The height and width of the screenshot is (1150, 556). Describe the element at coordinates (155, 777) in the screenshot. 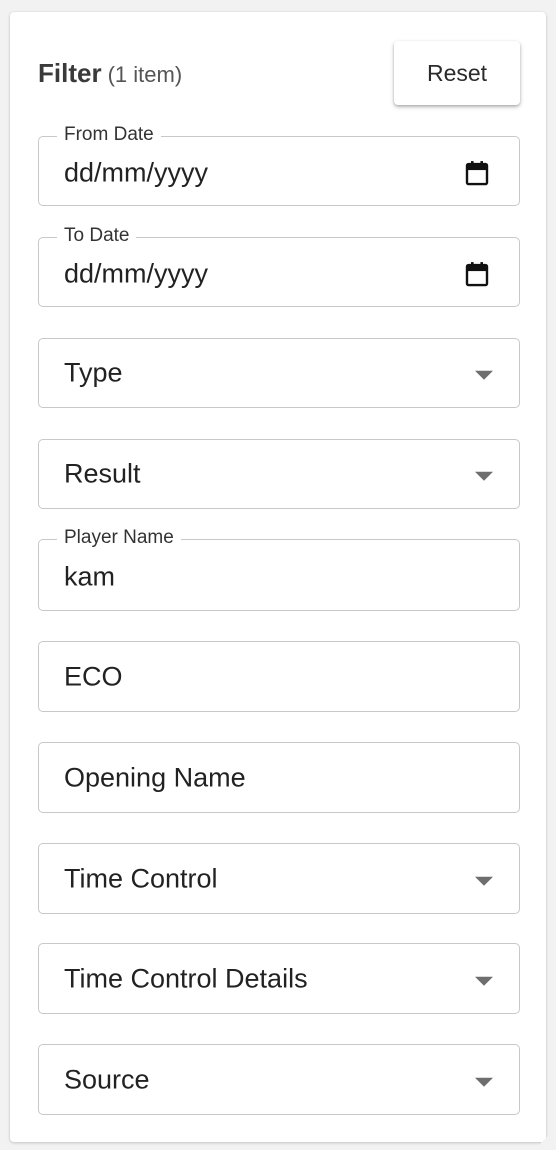

I see `opening-name-label: Opening Name` at that location.